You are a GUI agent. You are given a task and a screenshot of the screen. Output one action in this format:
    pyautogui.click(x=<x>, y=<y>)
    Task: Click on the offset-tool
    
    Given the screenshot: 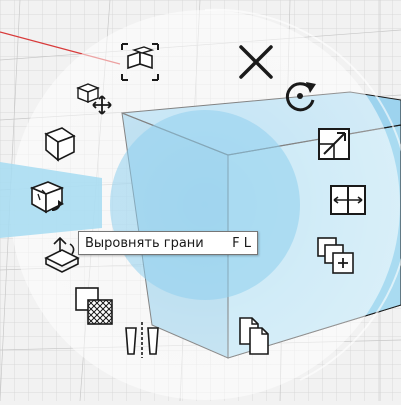 What is the action you would take?
    pyautogui.click(x=336, y=256)
    